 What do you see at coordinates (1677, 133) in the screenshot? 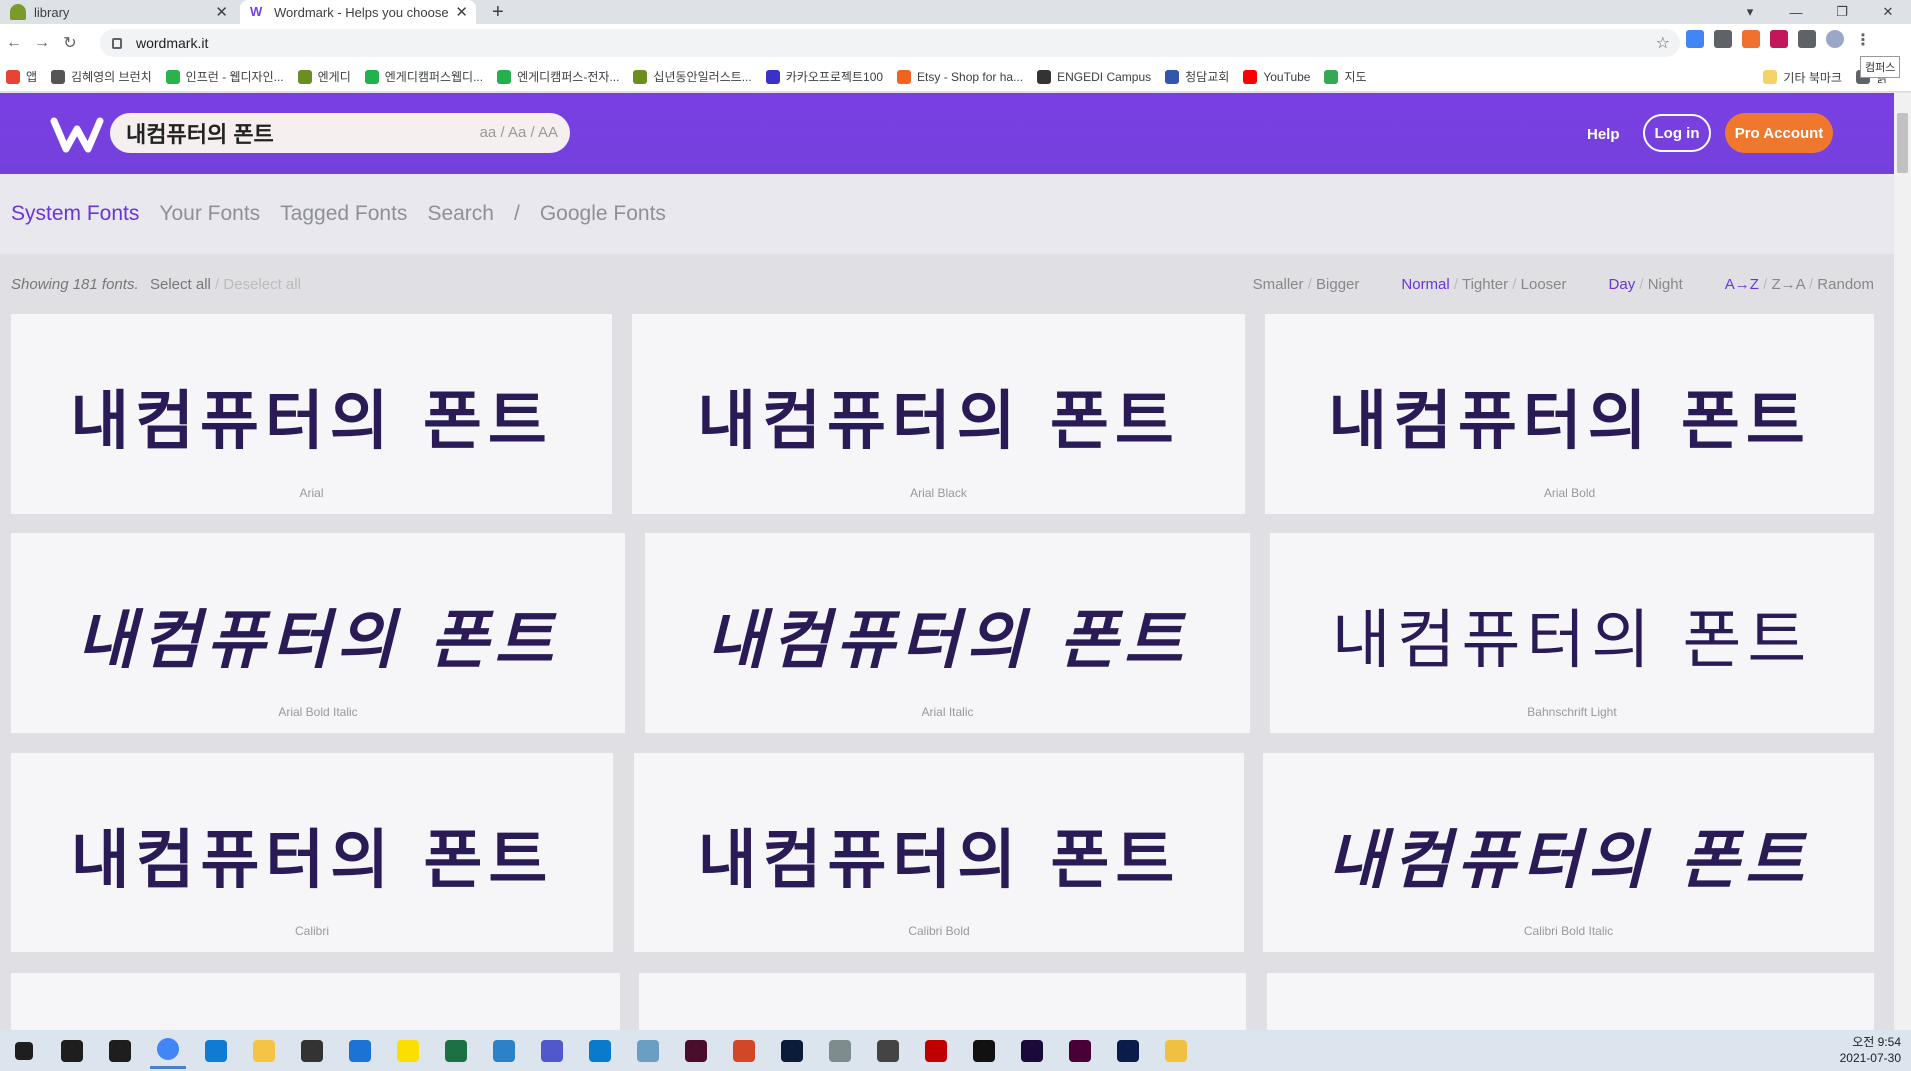
I see `login-button: Log in` at bounding box center [1677, 133].